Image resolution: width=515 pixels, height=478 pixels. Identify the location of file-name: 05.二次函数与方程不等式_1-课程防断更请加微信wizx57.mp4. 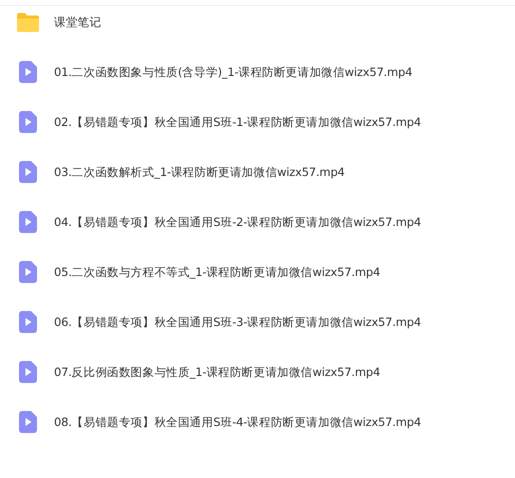
(217, 272).